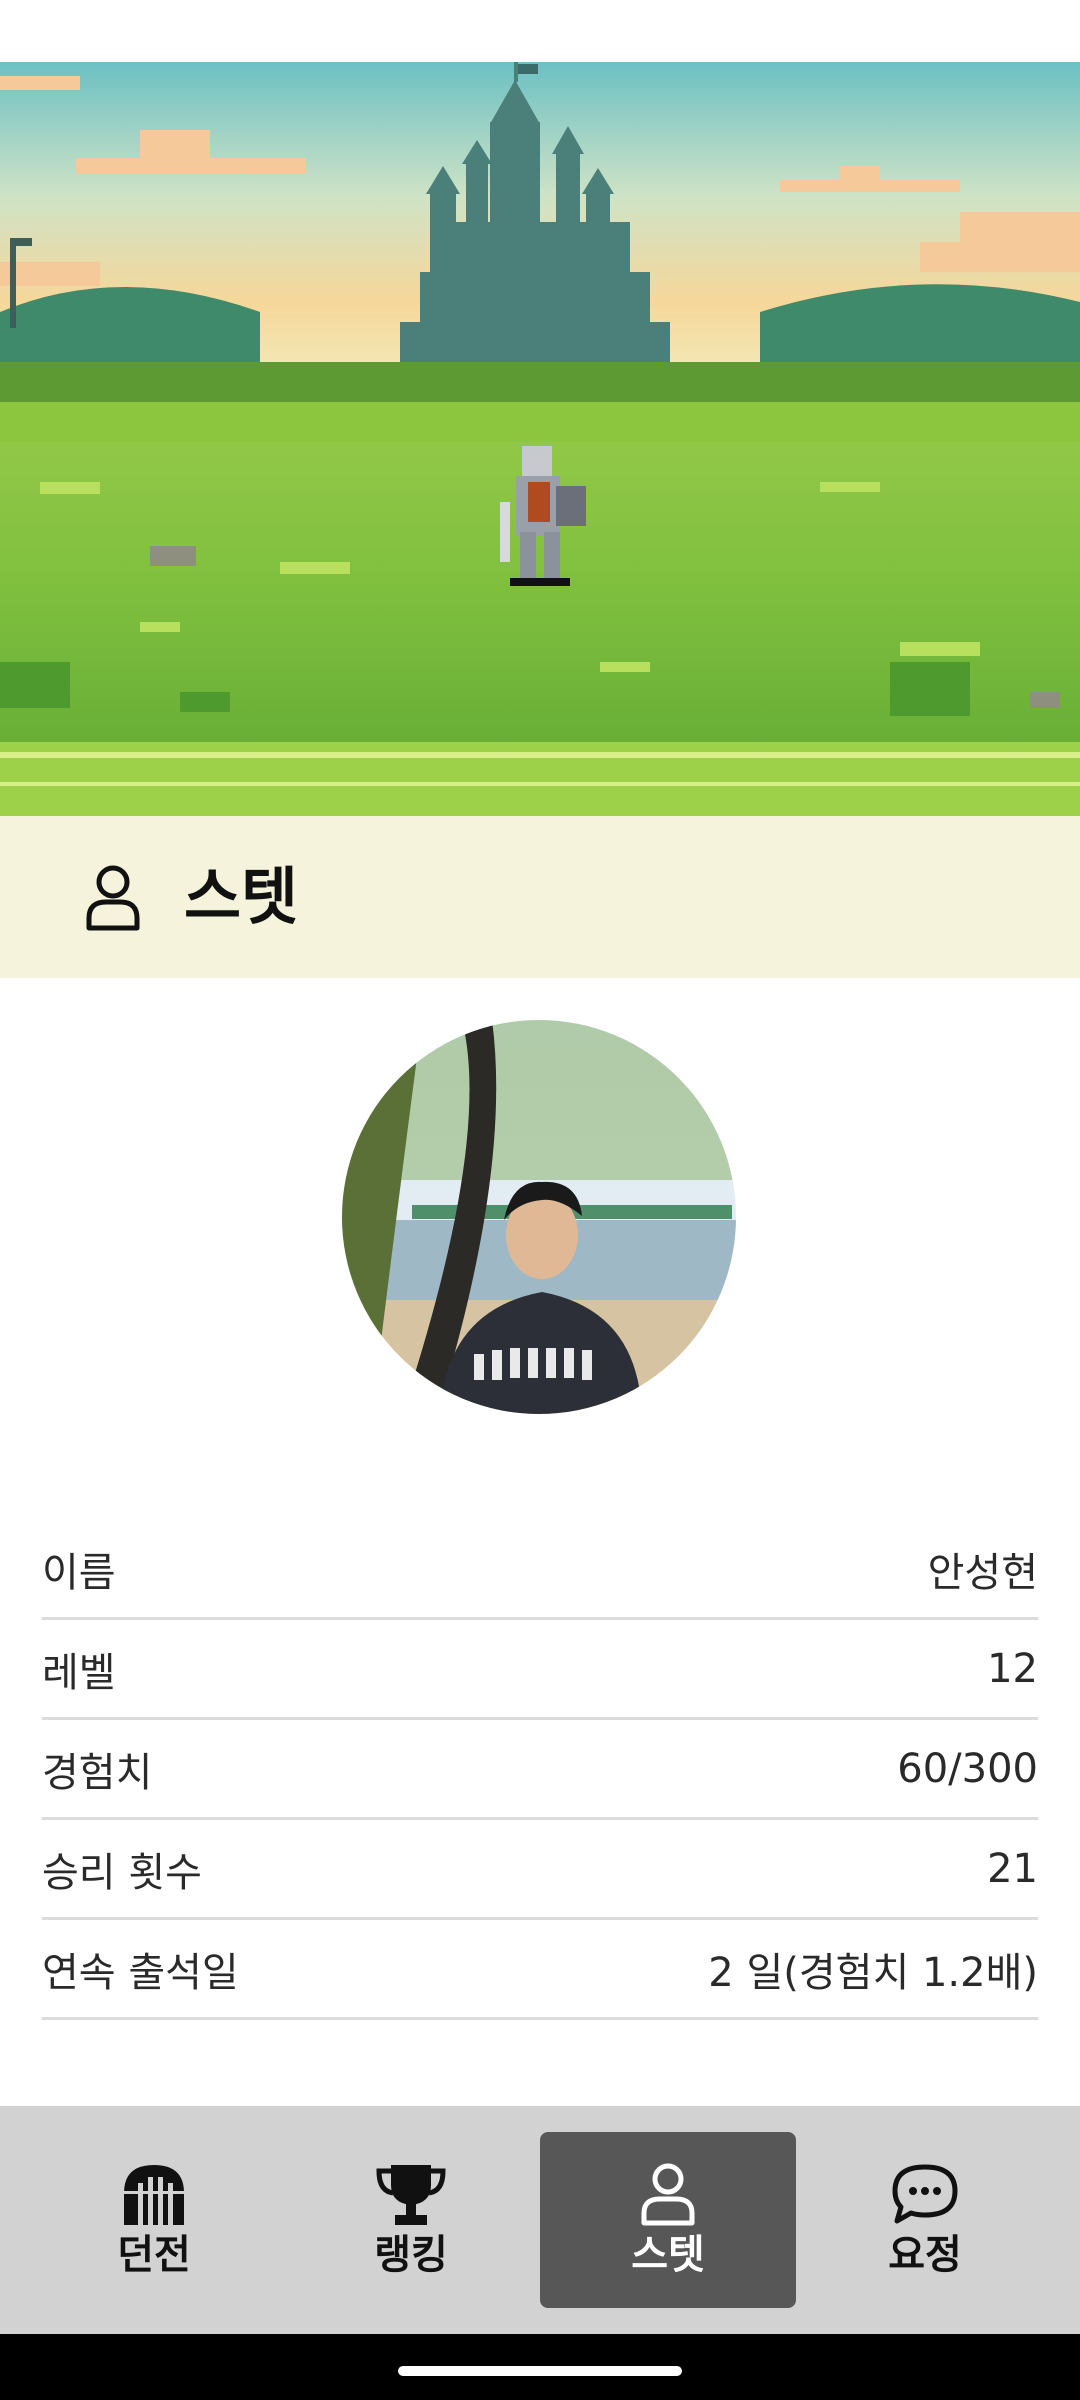 This screenshot has width=1080, height=2400. I want to click on avatar, so click(539, 1217).